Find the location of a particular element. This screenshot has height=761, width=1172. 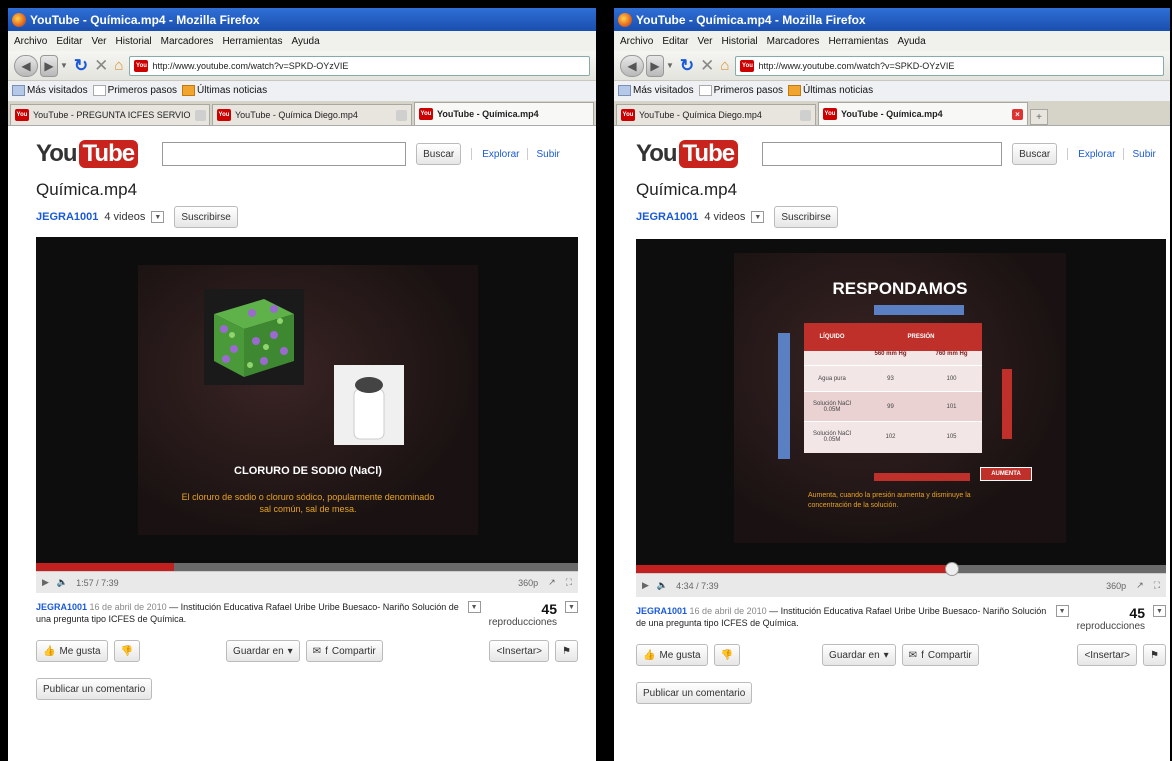

new-tab-button: + is located at coordinates (1039, 117).